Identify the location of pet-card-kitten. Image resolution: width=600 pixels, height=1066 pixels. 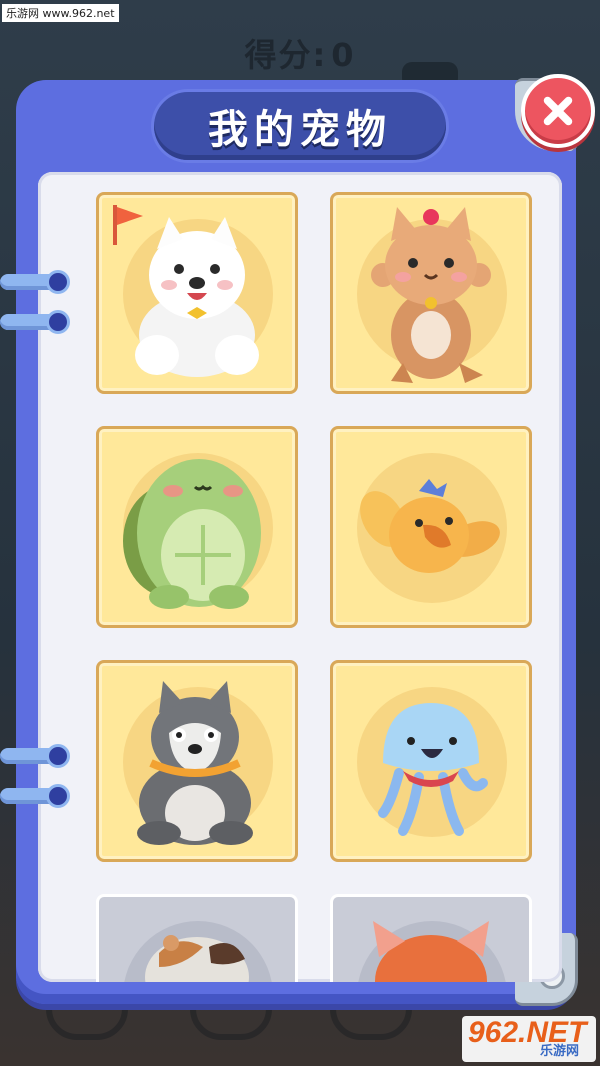
(431, 293).